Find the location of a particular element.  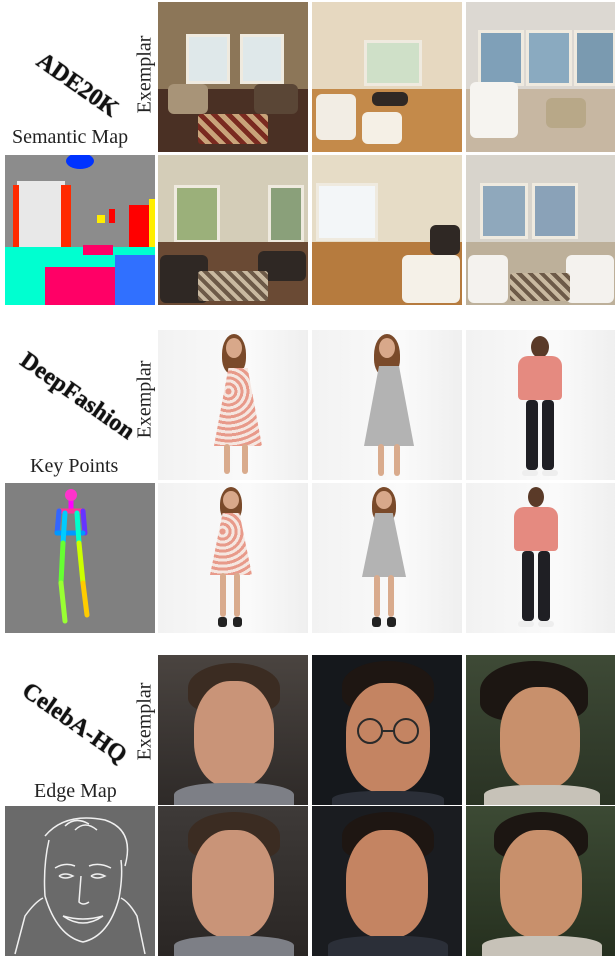

dataset-title-celeba-hq: CelebA-HQ is located at coordinates (74, 723).